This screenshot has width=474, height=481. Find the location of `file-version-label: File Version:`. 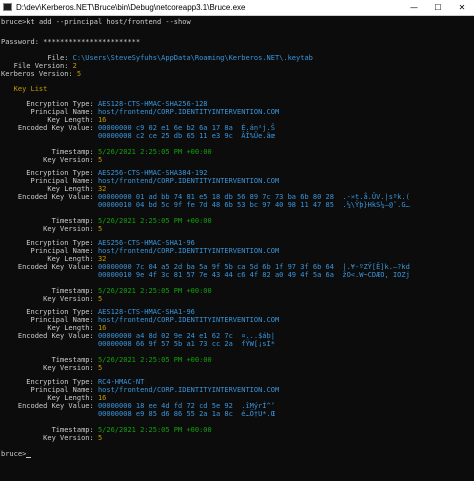

file-version-label: File Version: is located at coordinates (37, 66).